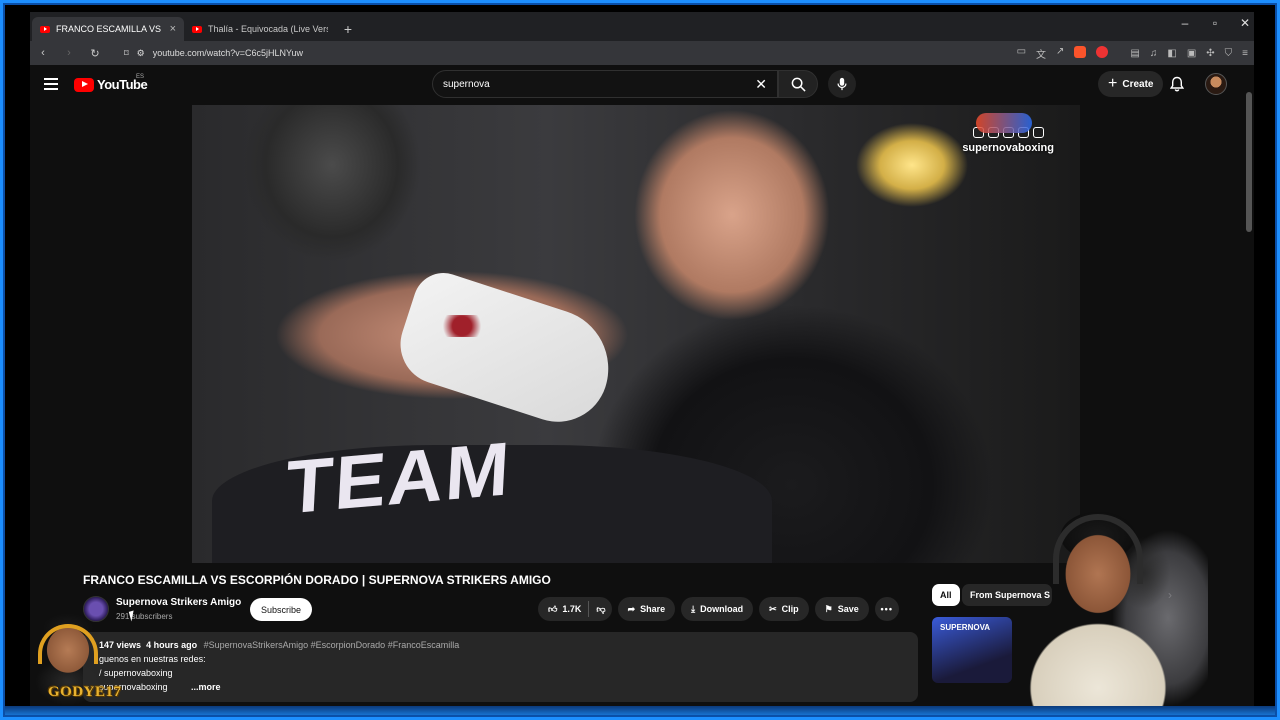 This screenshot has height=720, width=1280. What do you see at coordinates (69, 53) in the screenshot?
I see `forward-icon: ›` at bounding box center [69, 53].